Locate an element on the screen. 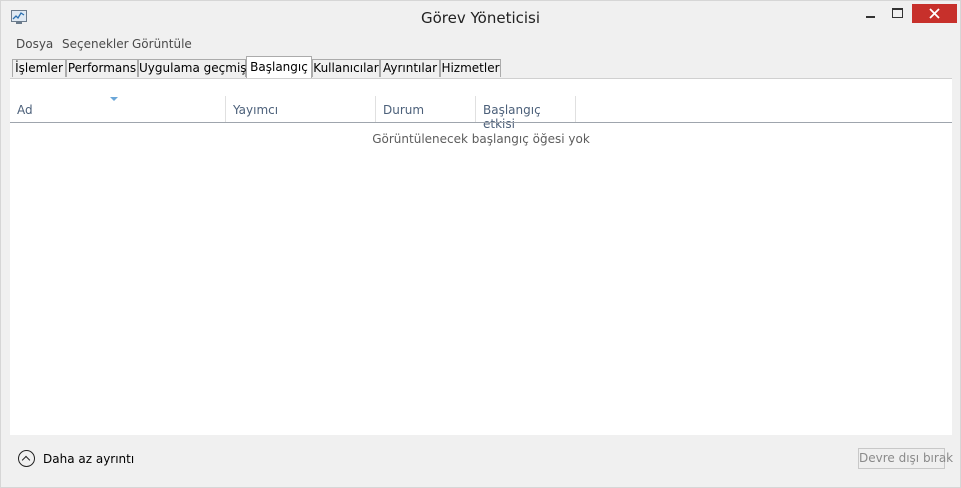 The image size is (961, 488). column-label-status: Durum is located at coordinates (404, 110).